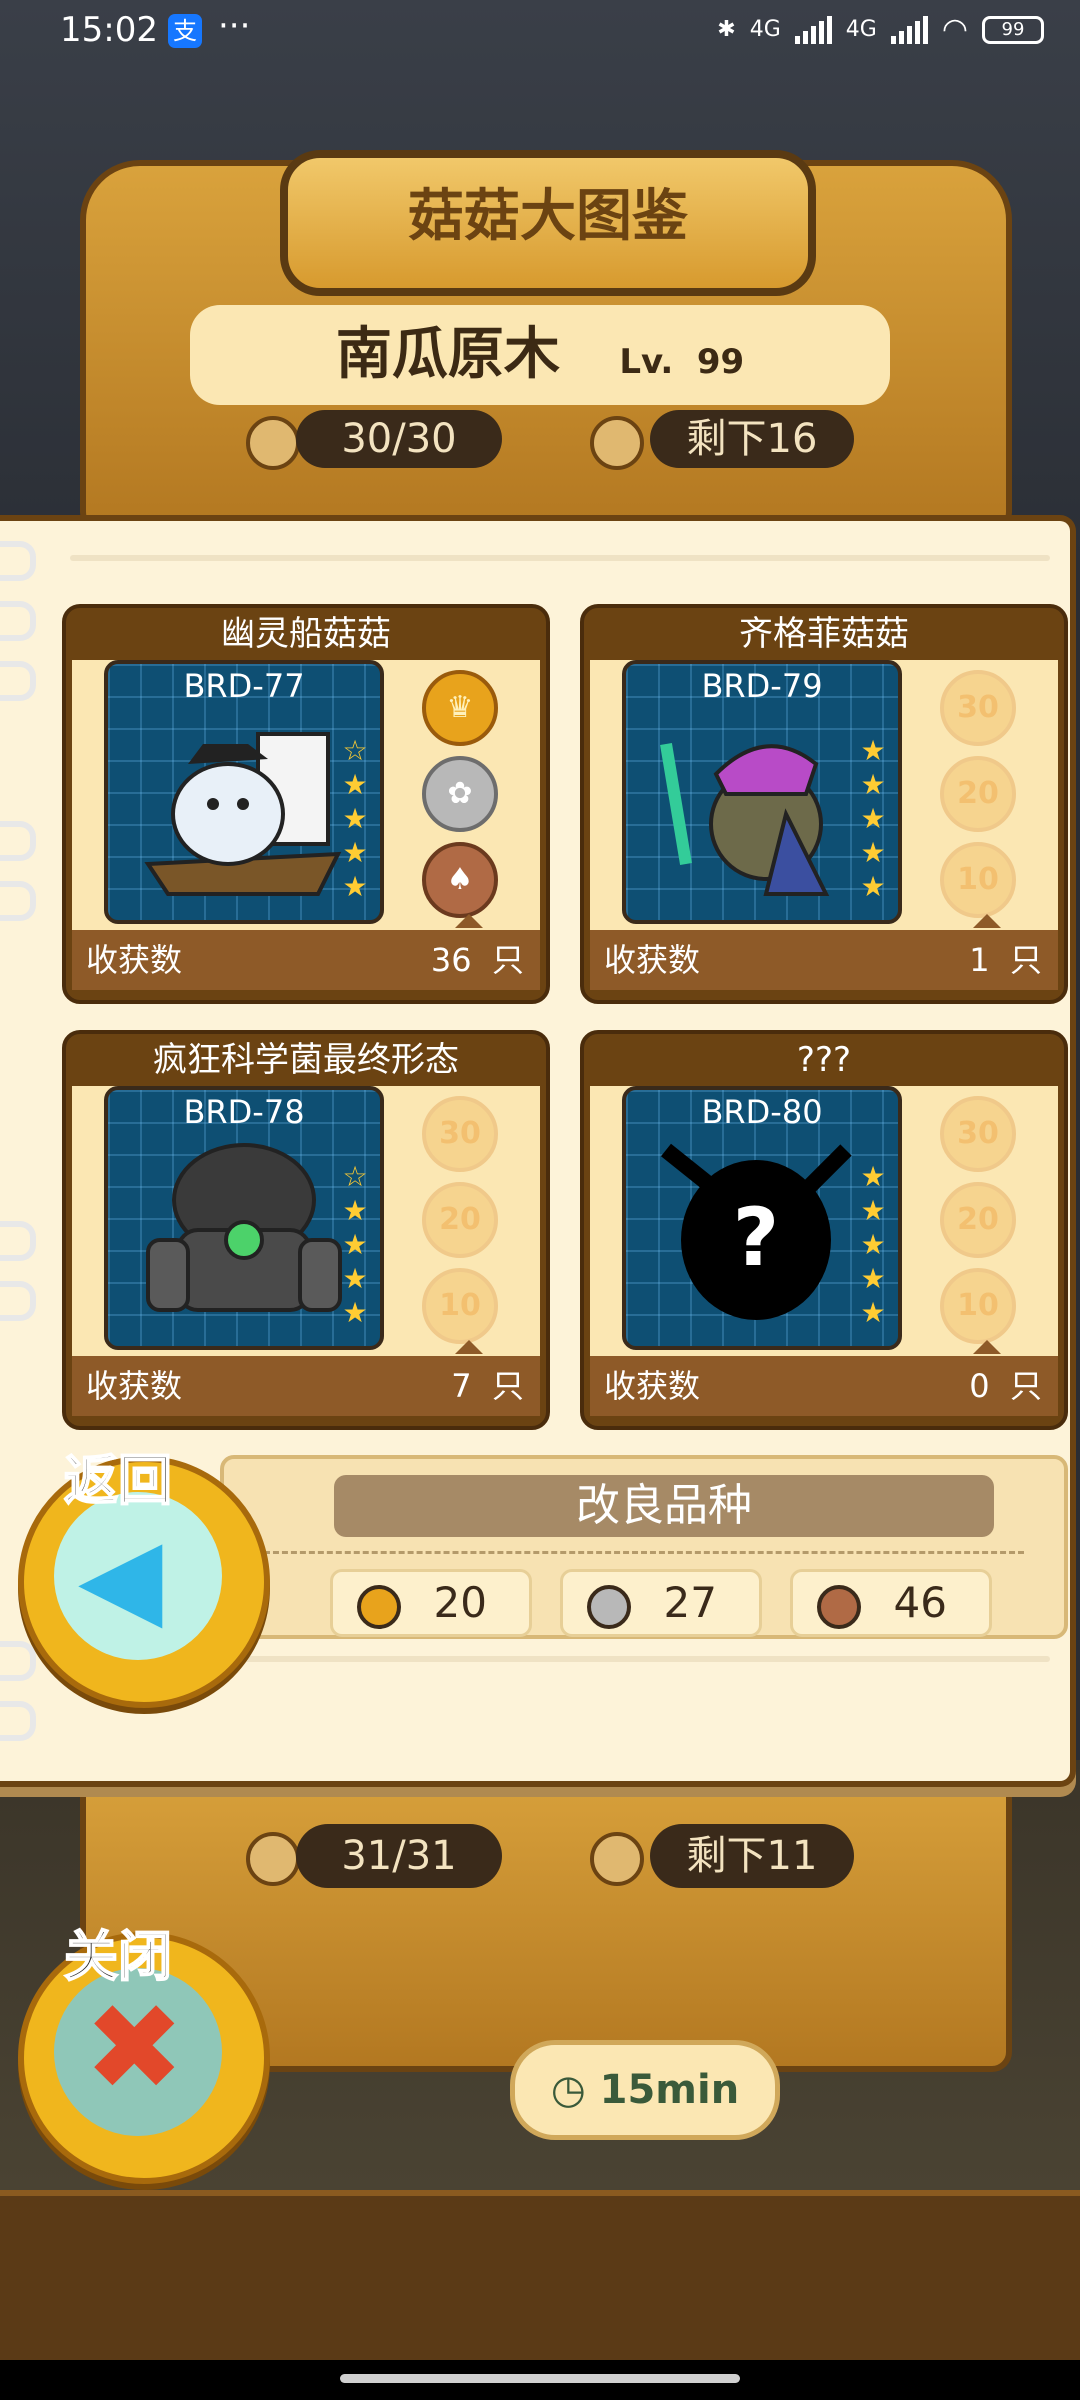 Image resolution: width=1080 pixels, height=2400 pixels. What do you see at coordinates (1013, 29) in the screenshot?
I see `battery-icon: 99` at bounding box center [1013, 29].